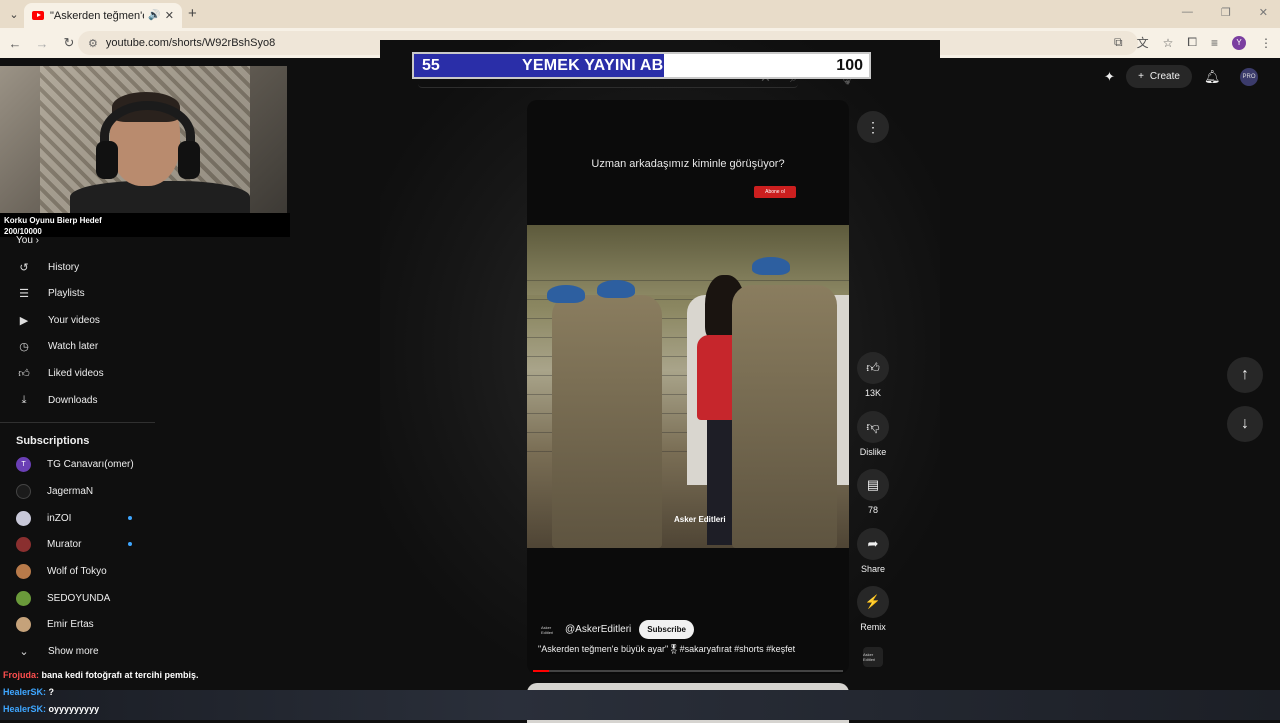 This screenshot has height=723, width=1280. What do you see at coordinates (1109, 77) in the screenshot?
I see `cast-icon: ✦` at bounding box center [1109, 77].